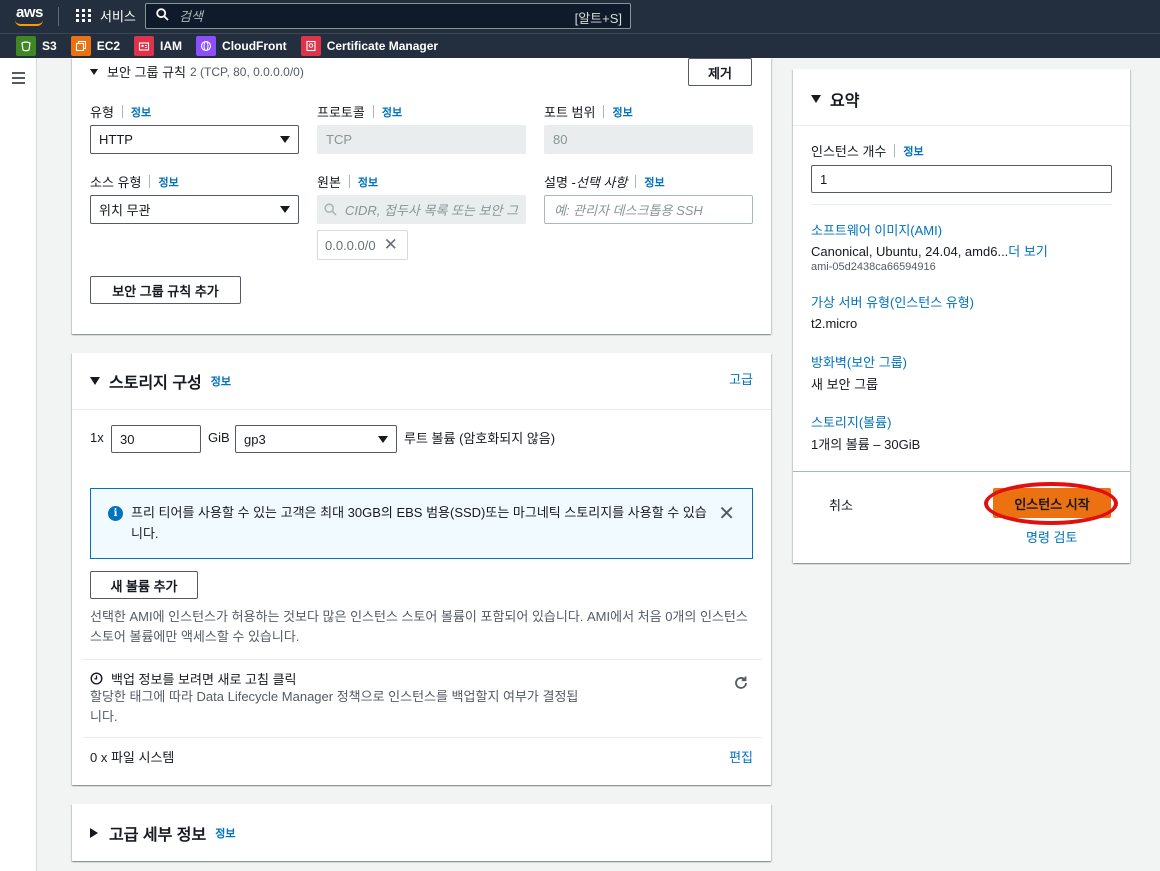 The height and width of the screenshot is (871, 1160). What do you see at coordinates (221, 381) in the screenshot?
I see `storage-info-link: 정보` at bounding box center [221, 381].